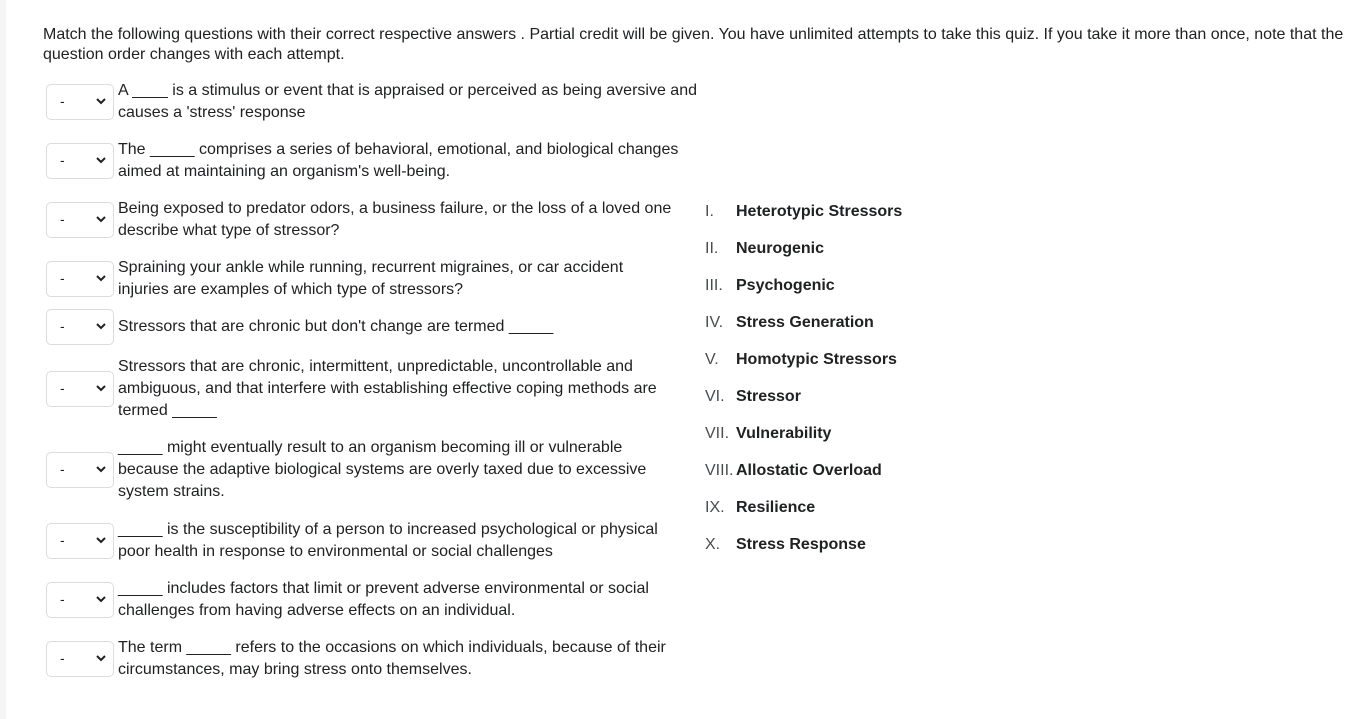 This screenshot has height=719, width=1364. What do you see at coordinates (785, 285) in the screenshot?
I see `answer-label: Psychogenic` at bounding box center [785, 285].